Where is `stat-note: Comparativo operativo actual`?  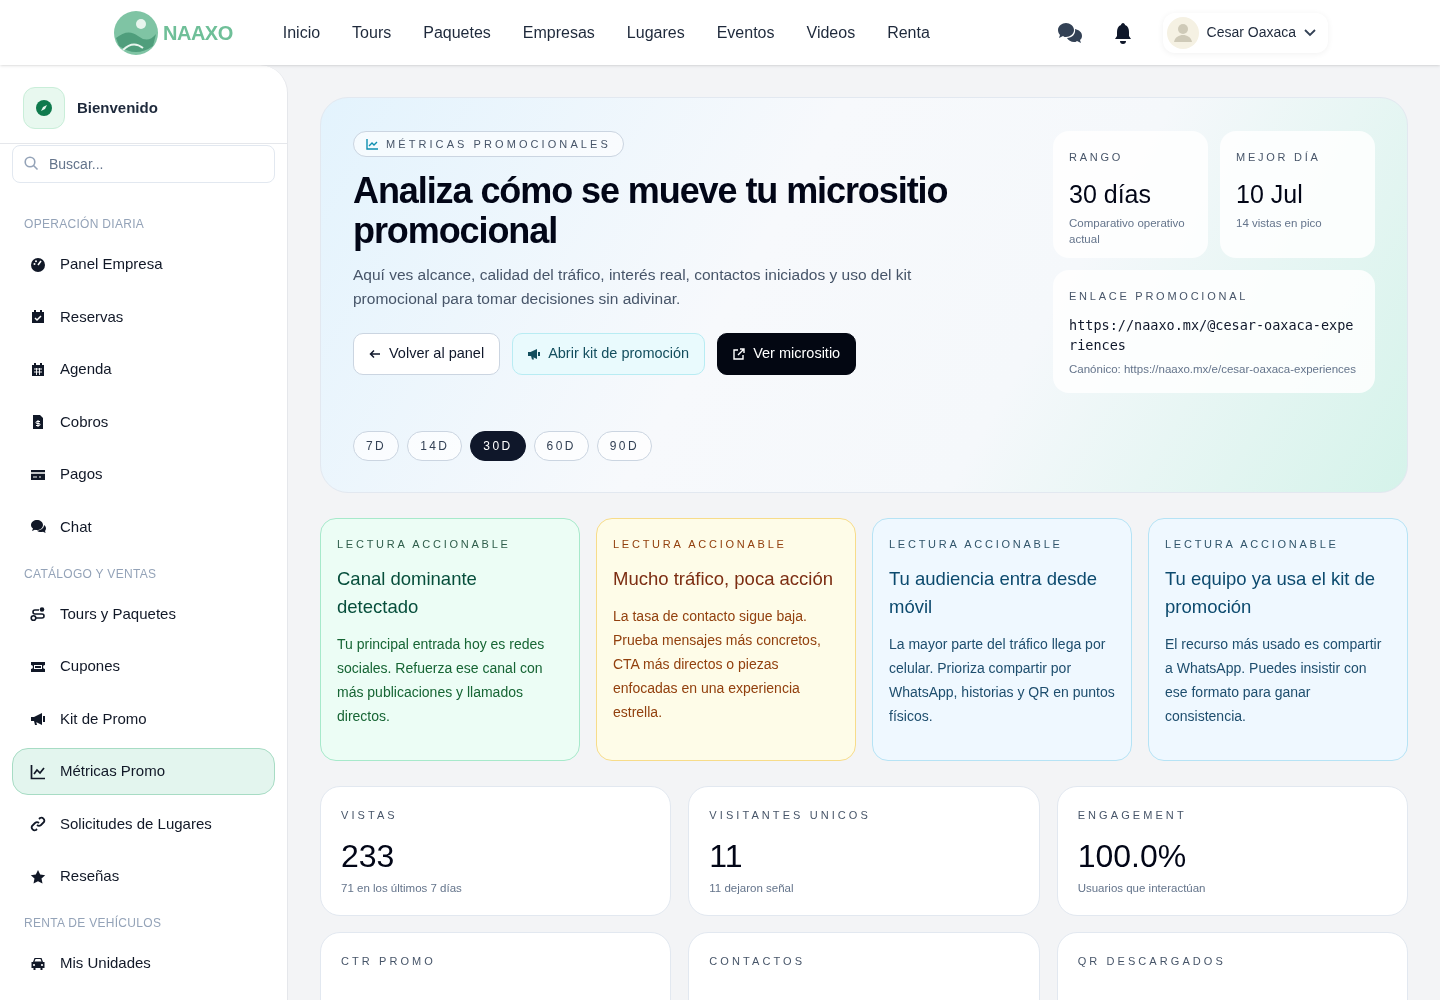 stat-note: Comparativo operativo actual is located at coordinates (1127, 231).